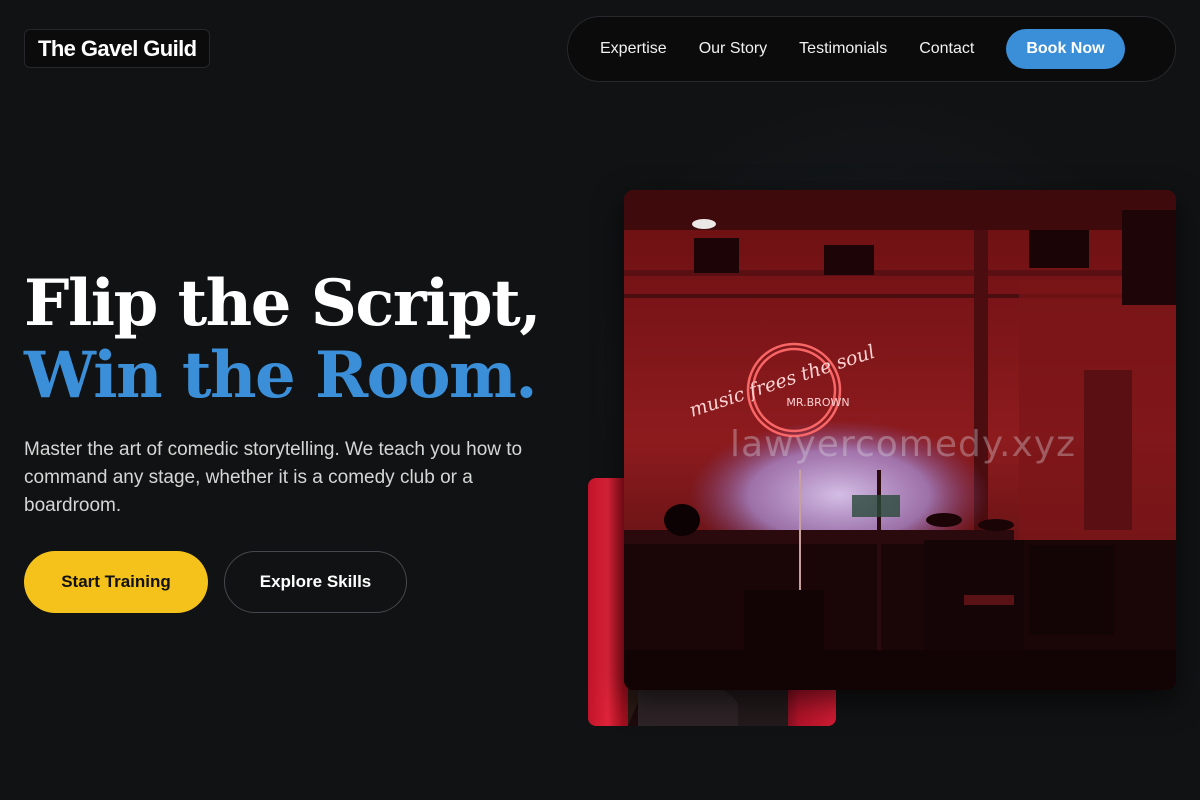 Image resolution: width=1200 pixels, height=800 pixels. I want to click on book-now-button: Book Now, so click(1065, 49).